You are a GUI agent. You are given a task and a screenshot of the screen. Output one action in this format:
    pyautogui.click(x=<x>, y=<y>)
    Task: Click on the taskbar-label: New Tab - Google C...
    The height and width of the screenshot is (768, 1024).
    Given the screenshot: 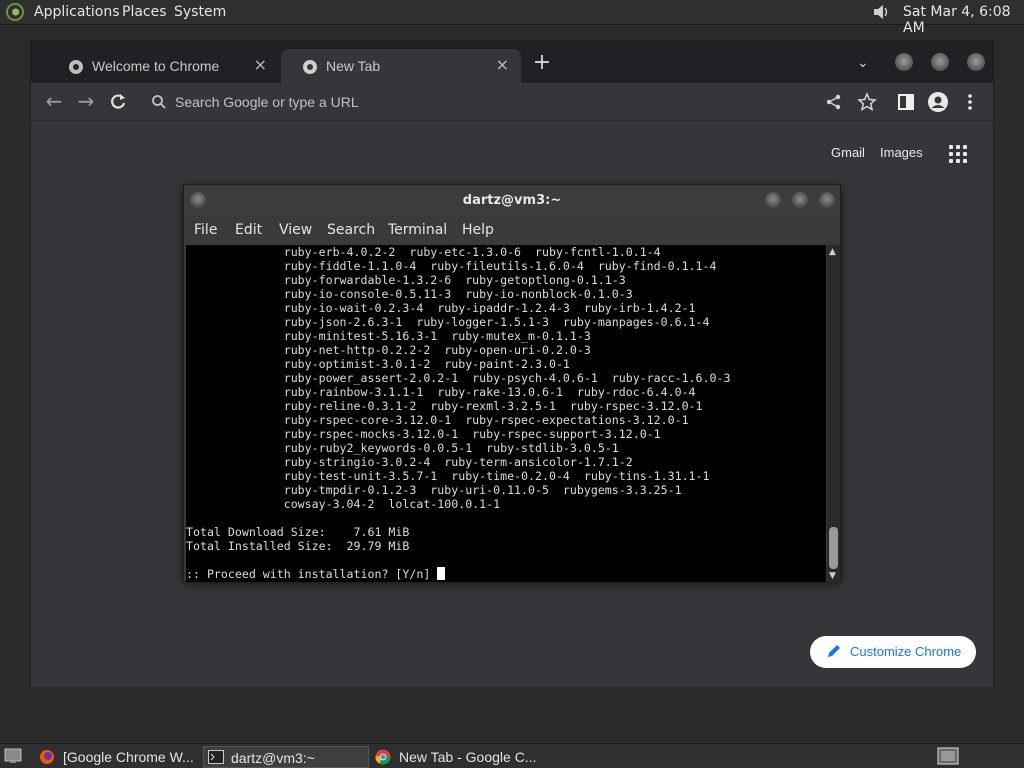 What is the action you would take?
    pyautogui.click(x=468, y=757)
    